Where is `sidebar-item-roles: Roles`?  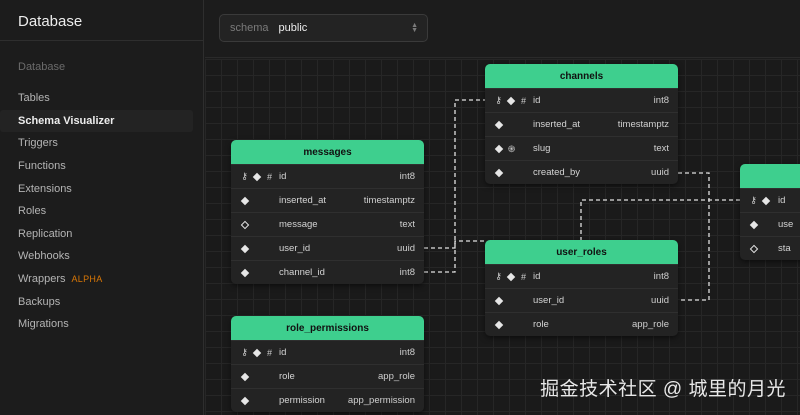
sidebar-item-roles: Roles is located at coordinates (101, 211).